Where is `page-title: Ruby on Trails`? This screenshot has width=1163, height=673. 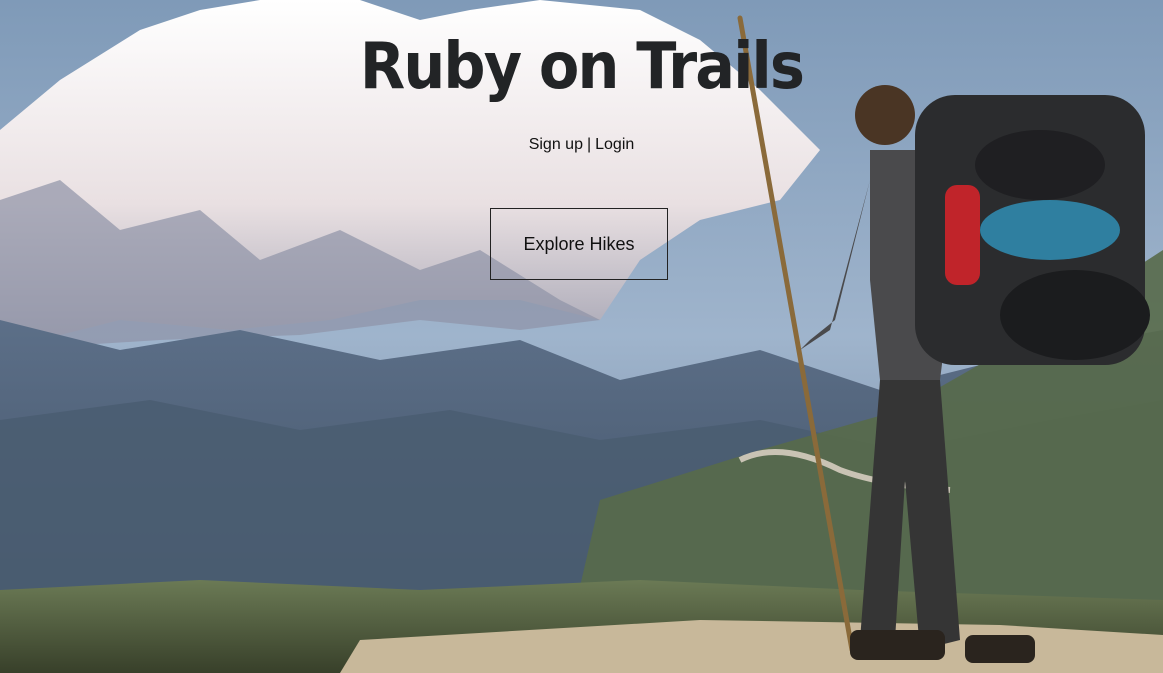
page-title: Ruby on Trails is located at coordinates (582, 67).